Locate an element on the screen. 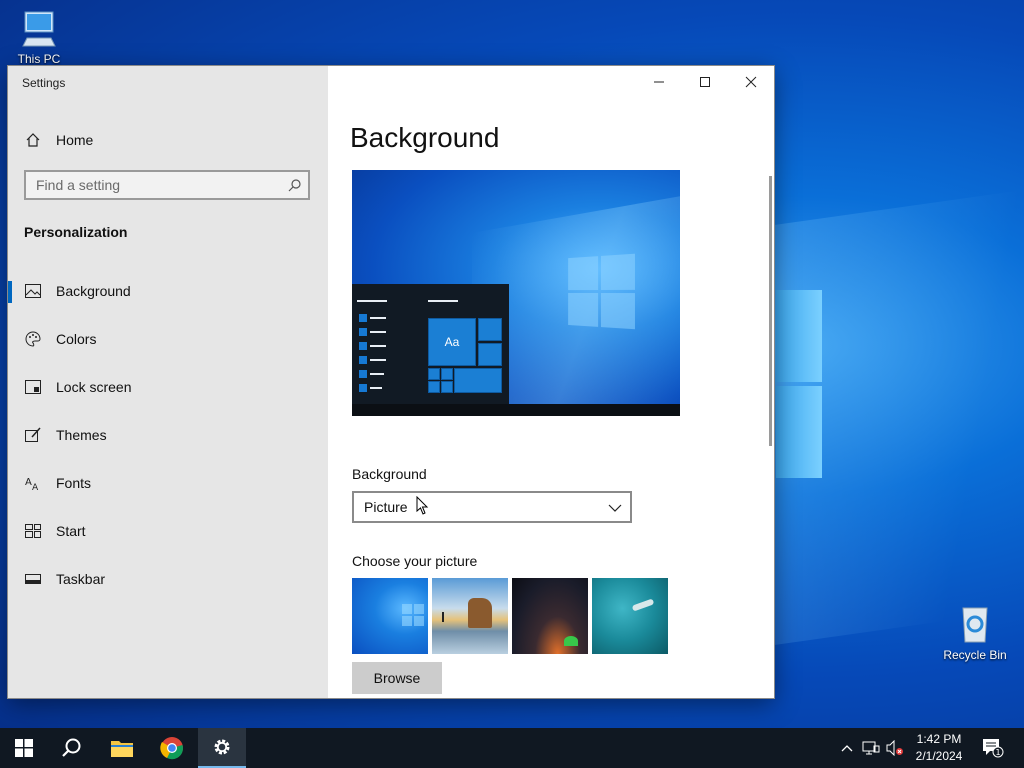  windows-start-icon is located at coordinates (24, 748).